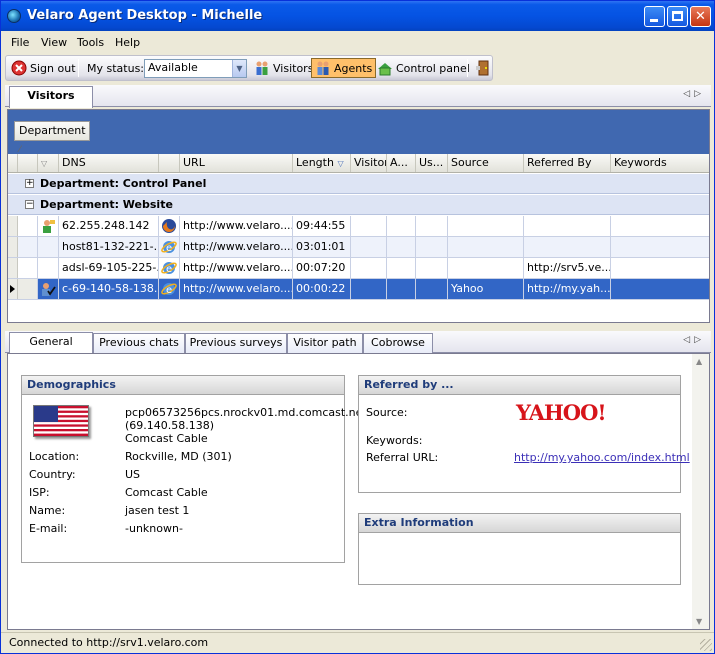 The height and width of the screenshot is (654, 715). What do you see at coordinates (195, 68) in the screenshot?
I see `status-dropdown: Available ▼` at bounding box center [195, 68].